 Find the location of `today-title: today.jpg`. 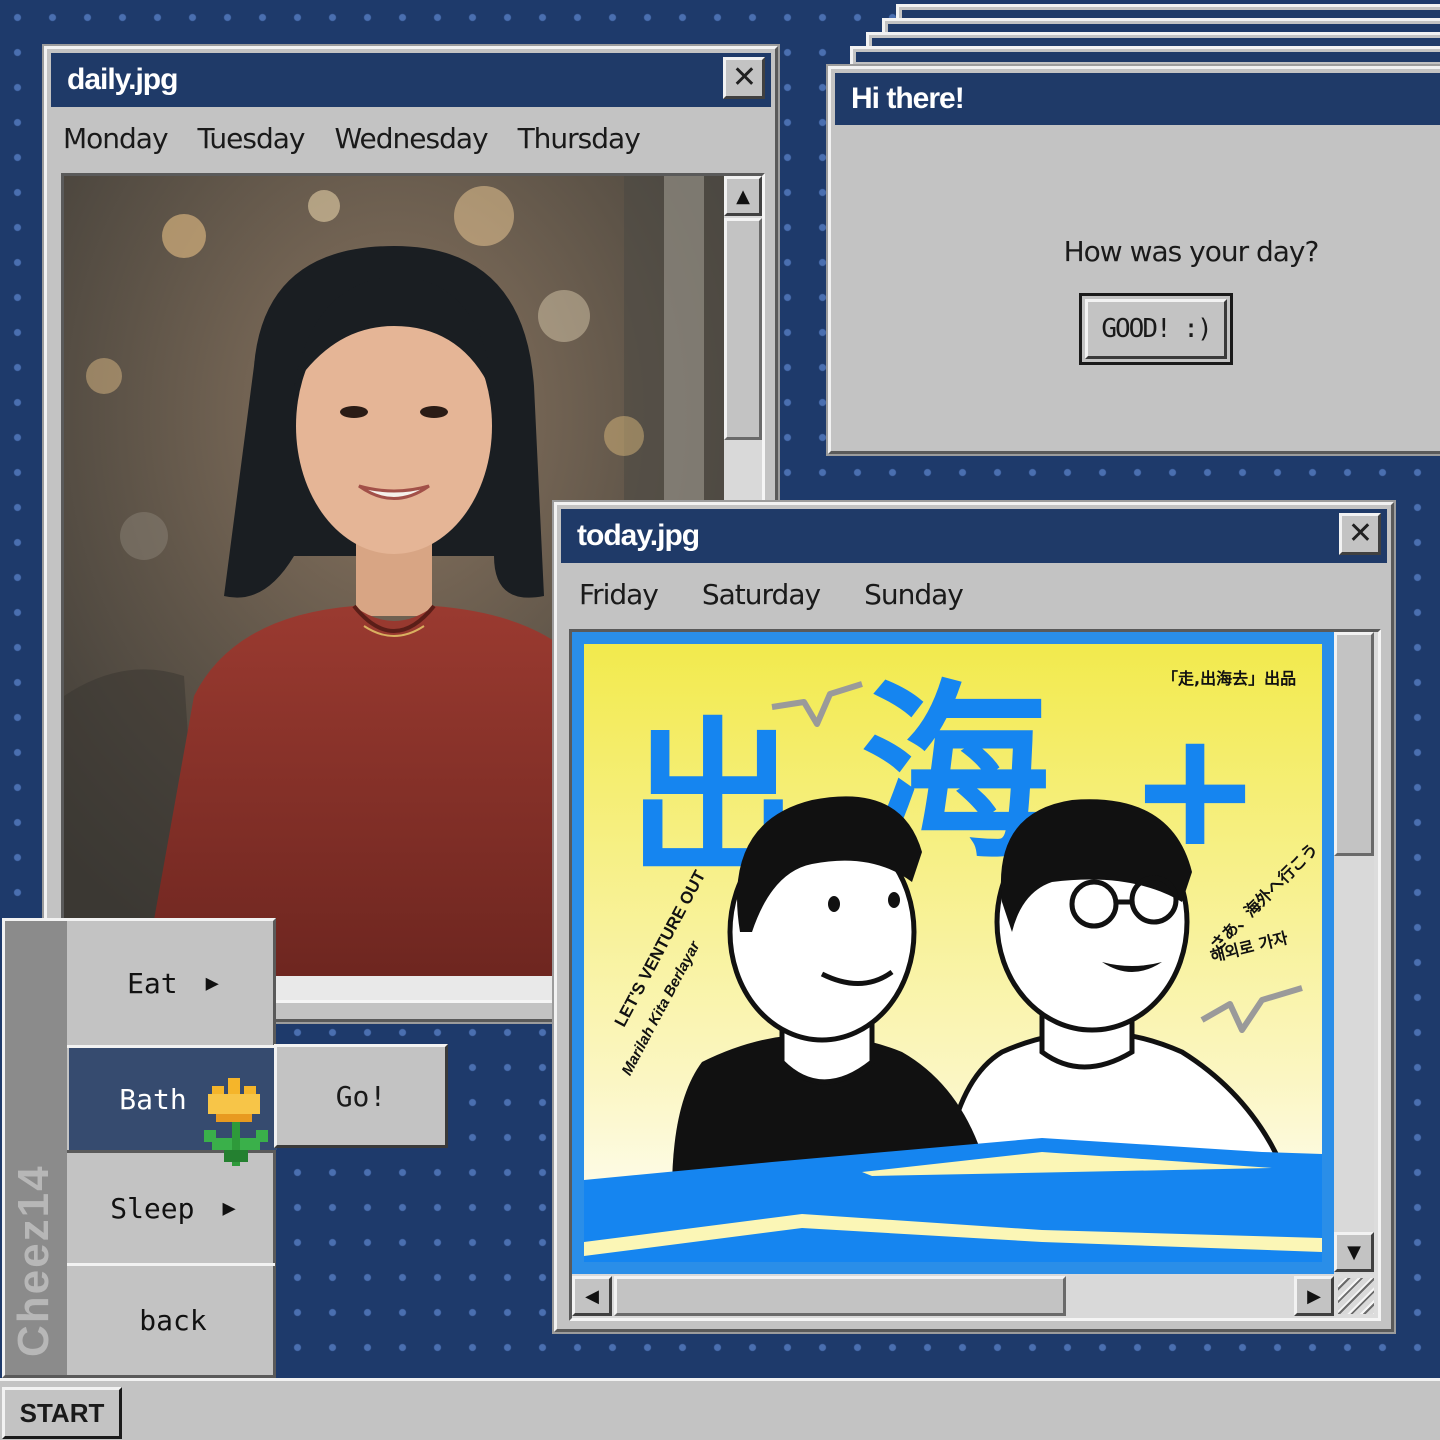

today-title: today.jpg is located at coordinates (638, 535).